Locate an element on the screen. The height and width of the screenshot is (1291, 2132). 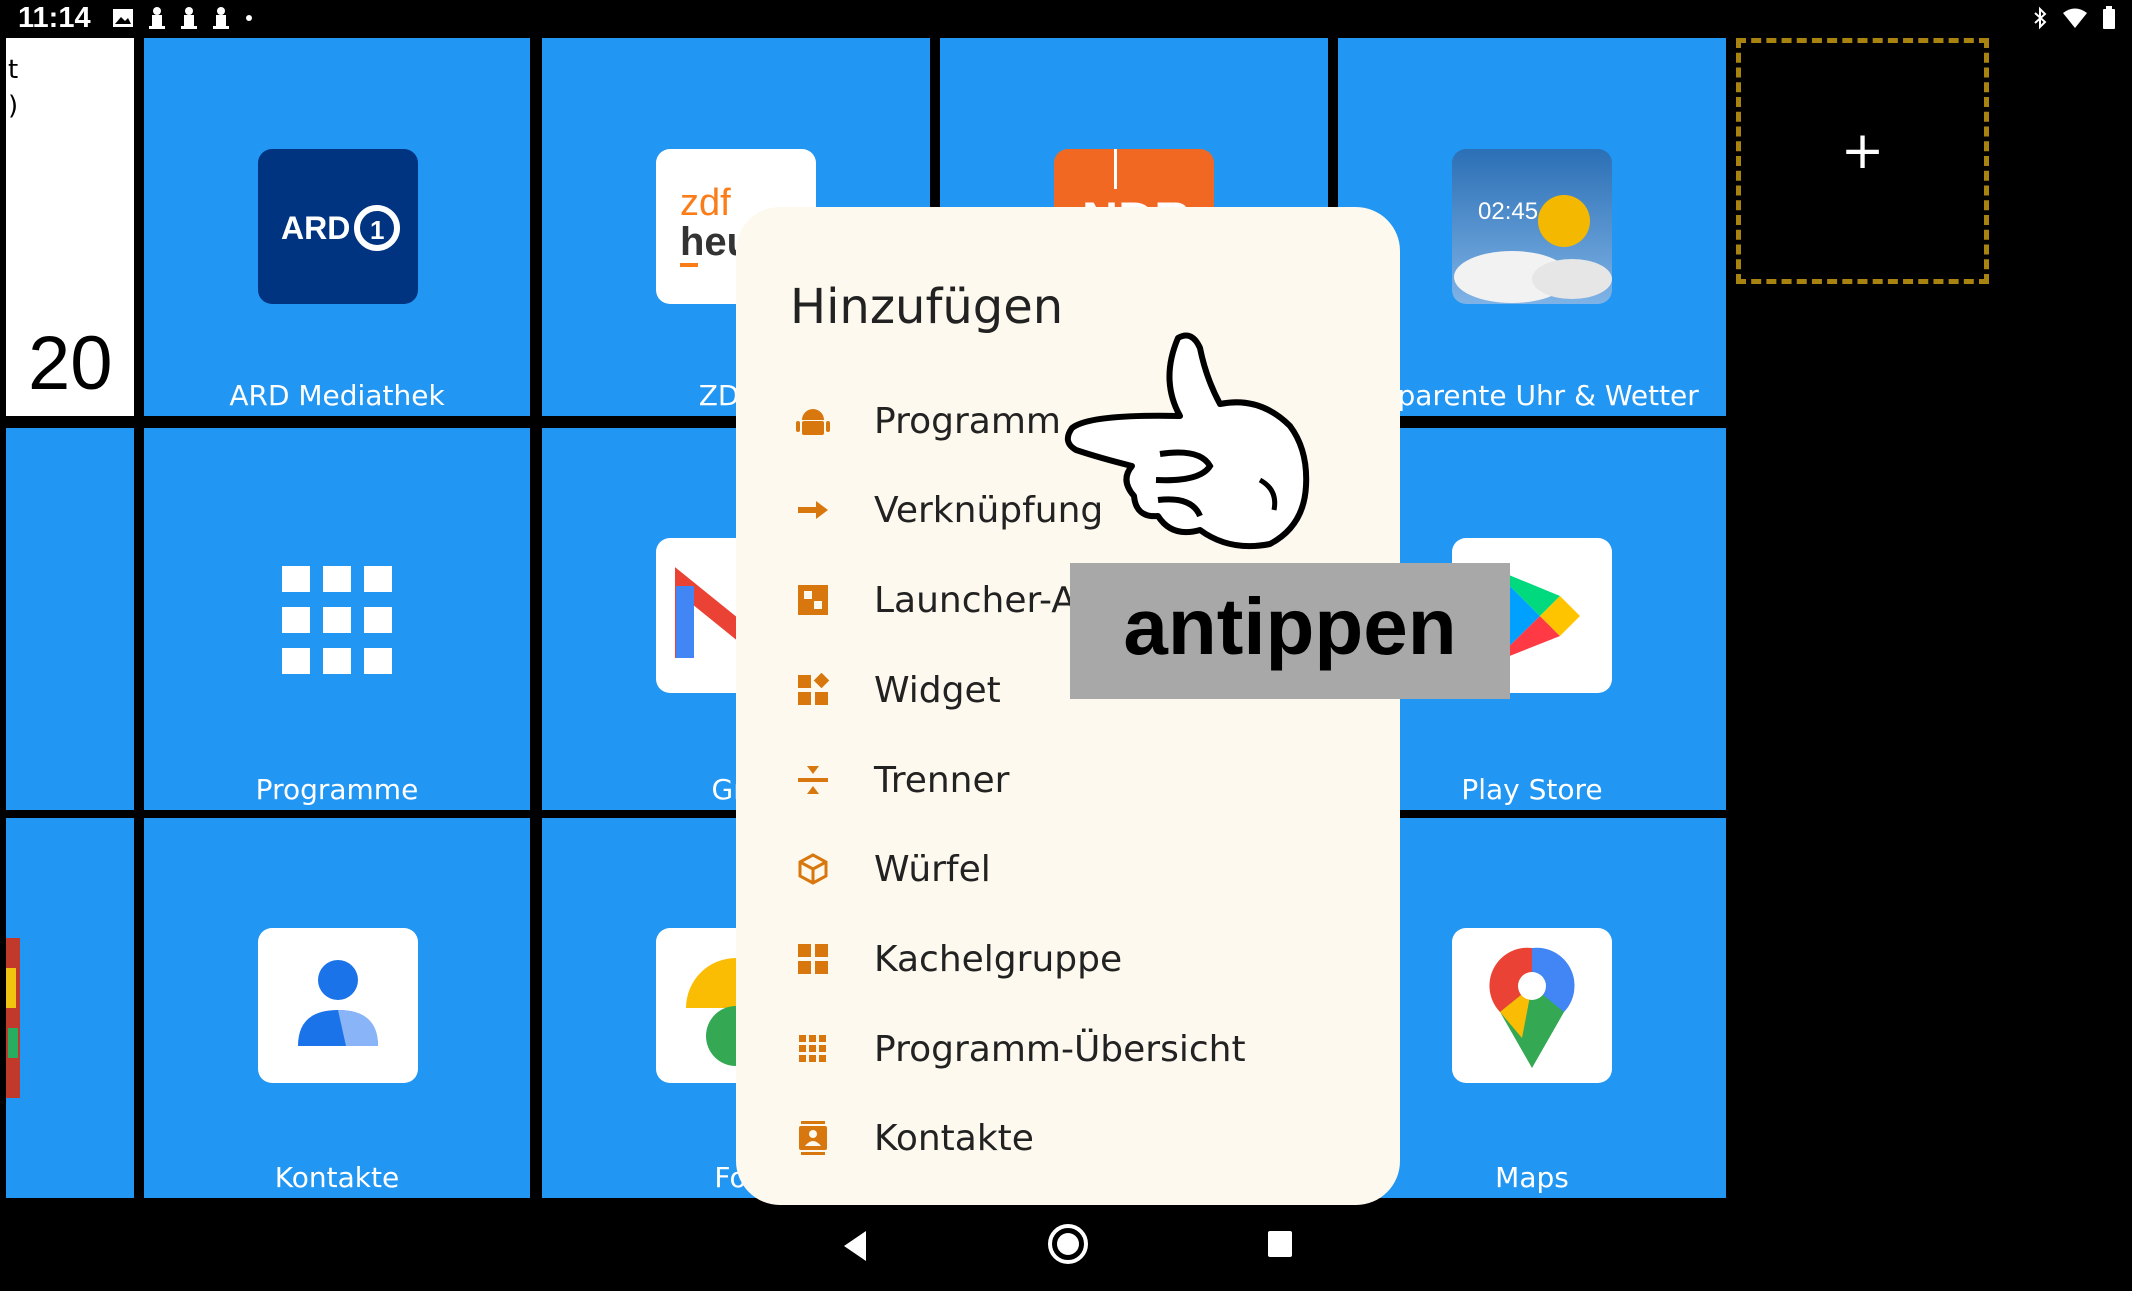
menu-item-kachelgruppe: Kachelgruppe is located at coordinates (1068, 959).